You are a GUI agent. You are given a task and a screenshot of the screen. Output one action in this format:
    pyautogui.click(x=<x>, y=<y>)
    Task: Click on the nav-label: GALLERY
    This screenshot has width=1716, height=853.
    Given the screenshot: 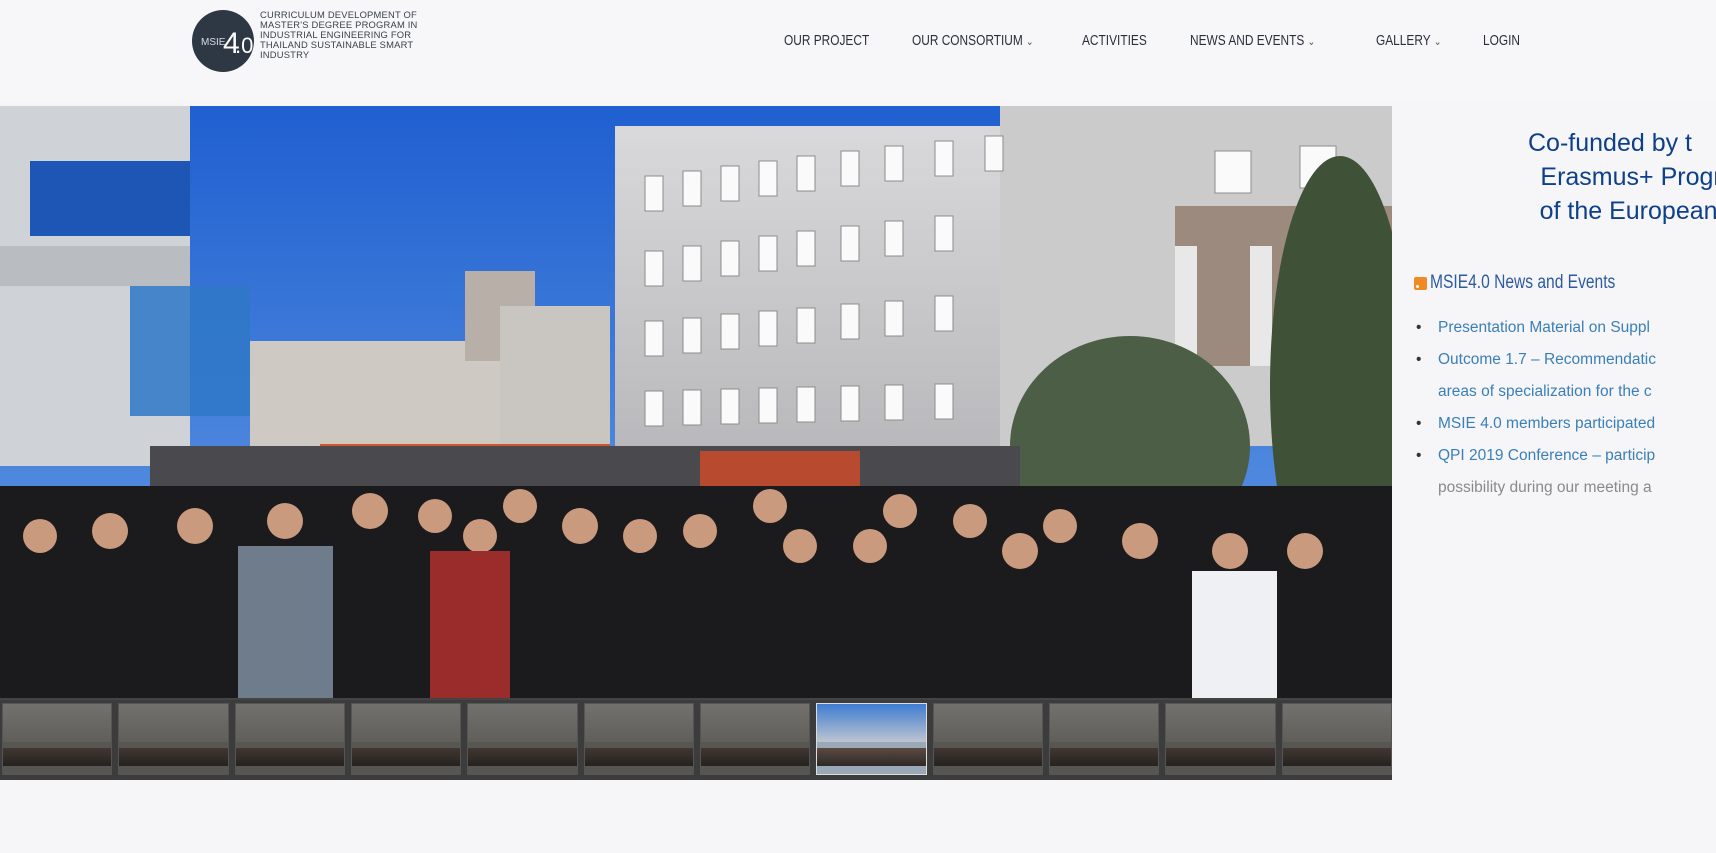 What is the action you would take?
    pyautogui.click(x=1403, y=41)
    